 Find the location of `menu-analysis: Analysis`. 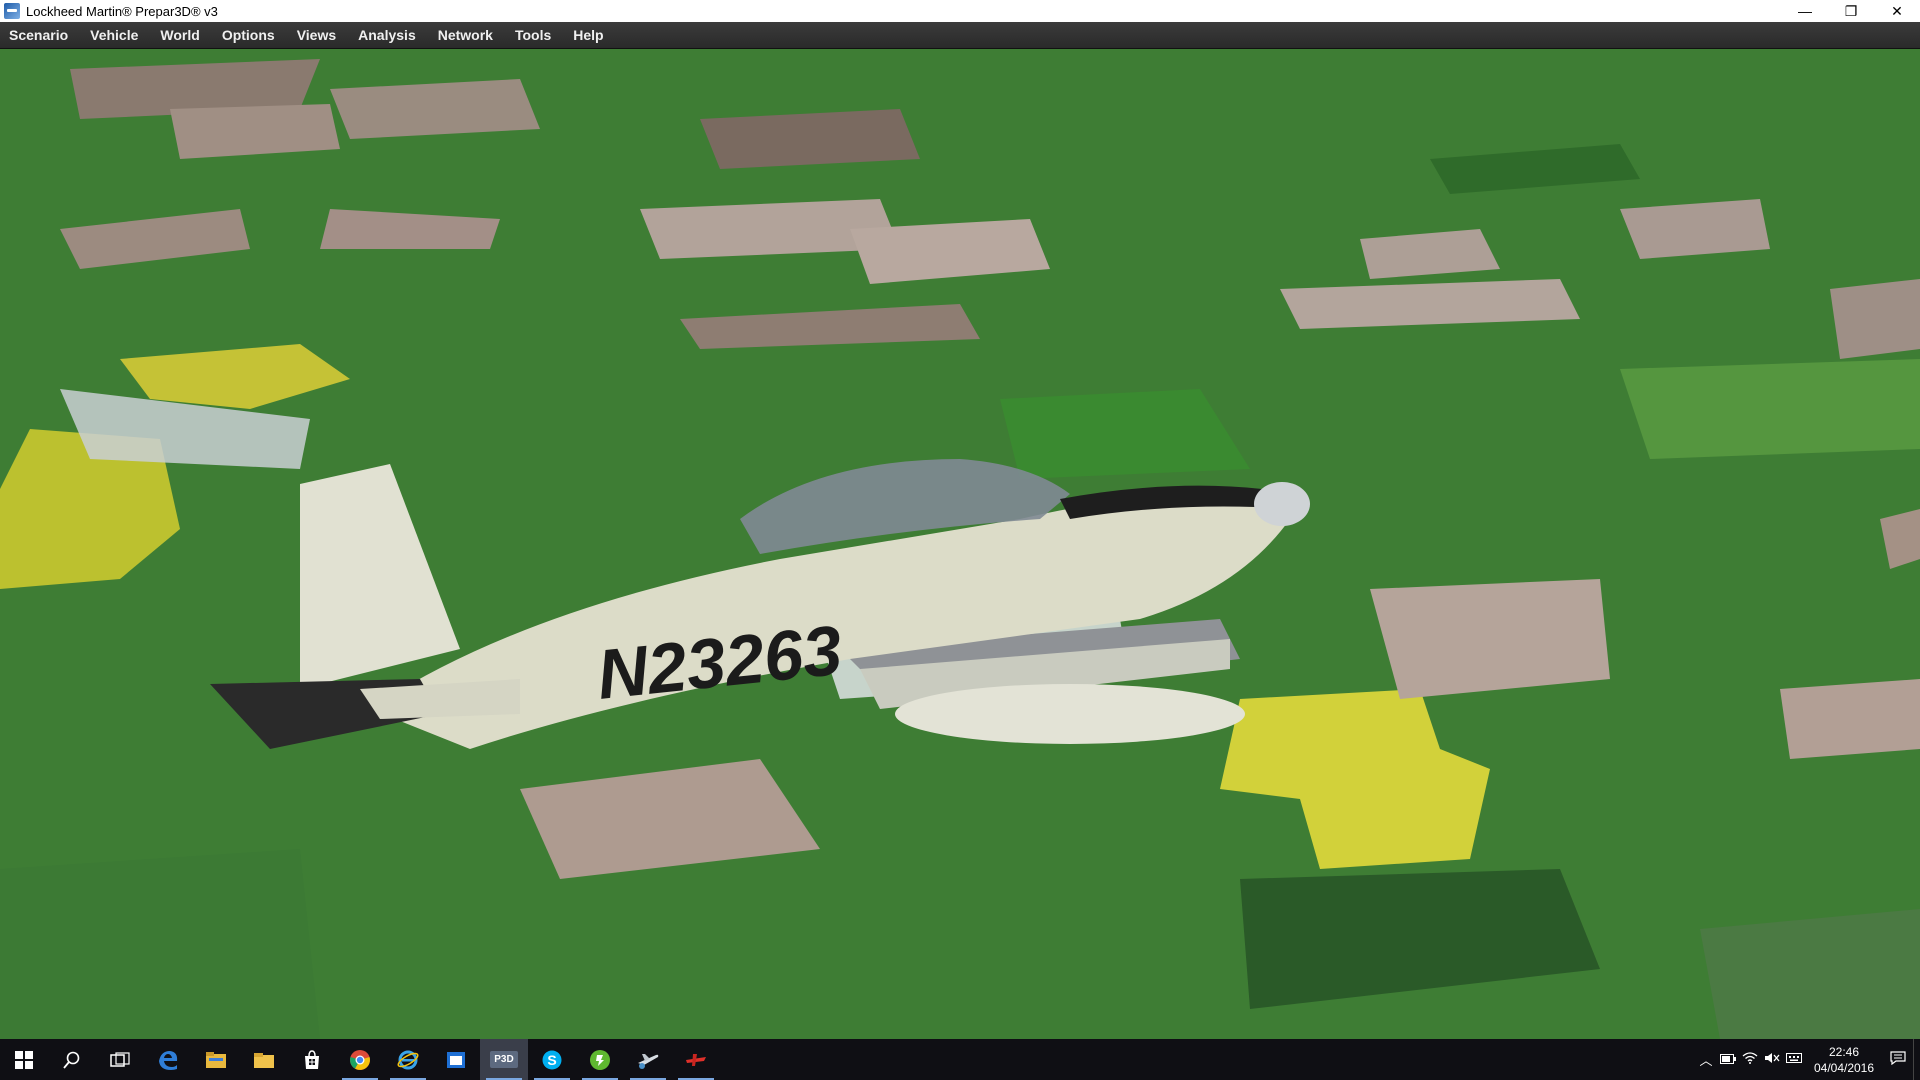

menu-analysis: Analysis is located at coordinates (387, 35).